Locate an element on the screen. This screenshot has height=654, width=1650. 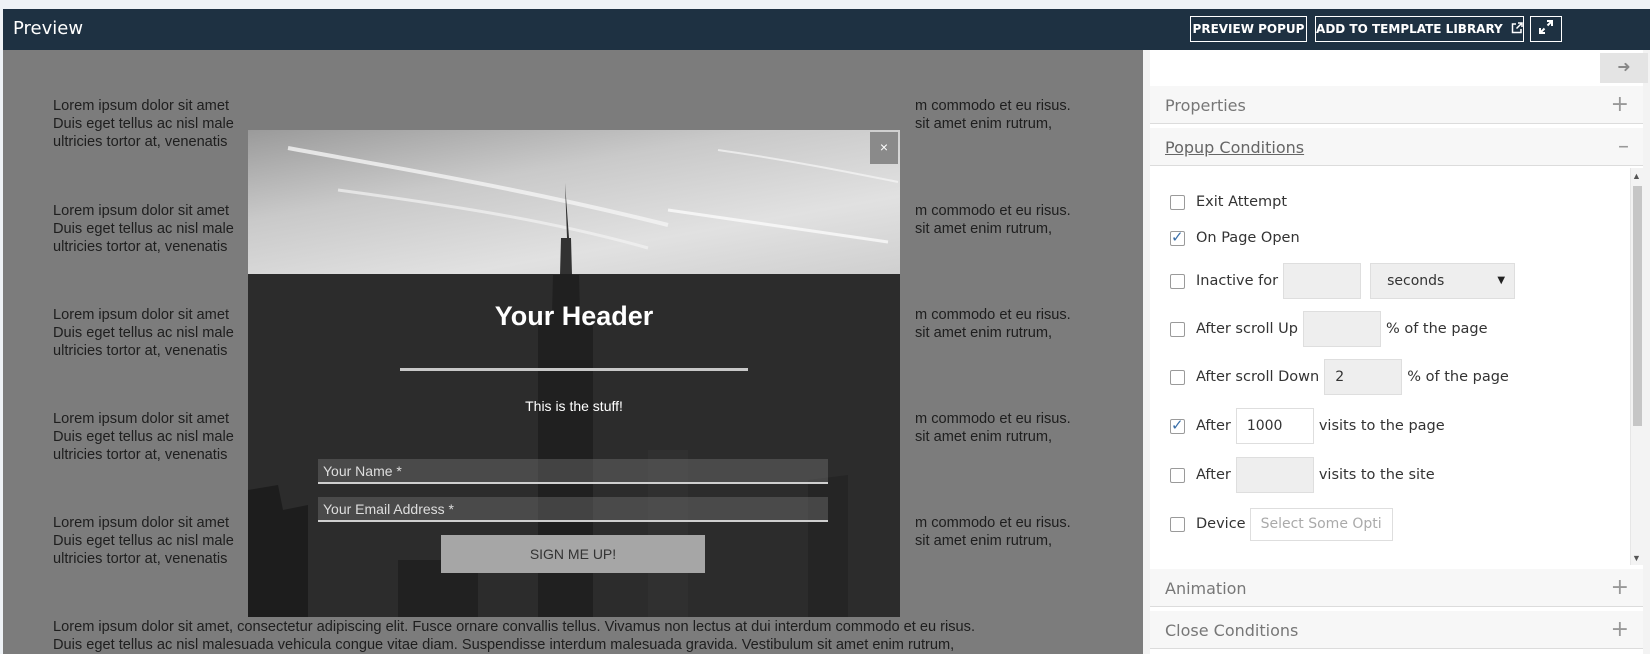
section-animation: Animation + is located at coordinates (1396, 588).